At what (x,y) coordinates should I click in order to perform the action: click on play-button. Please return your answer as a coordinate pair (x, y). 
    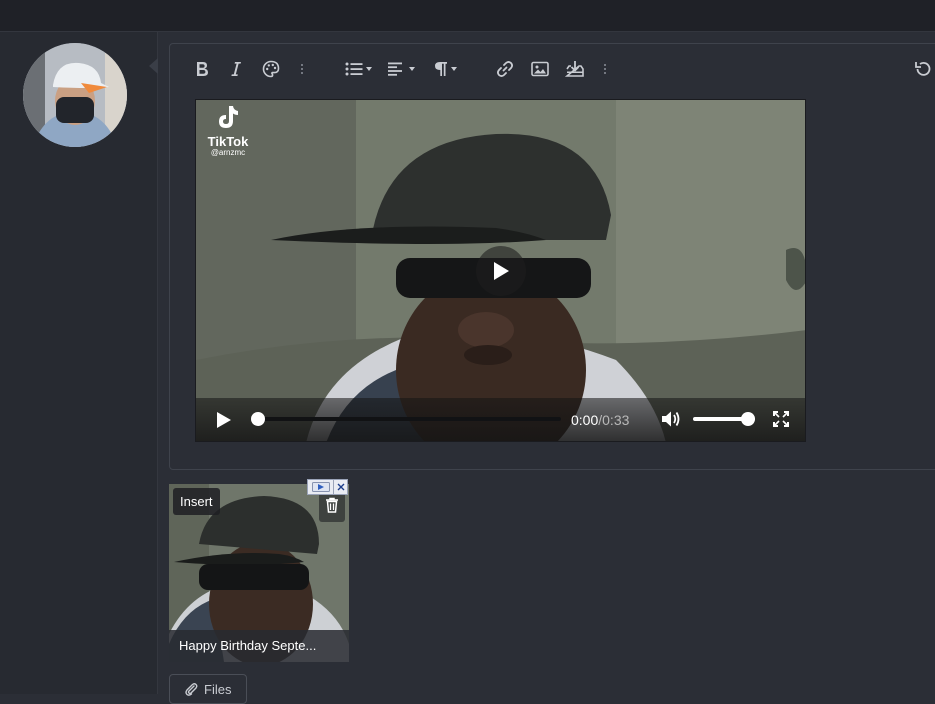
    Looking at the image, I should click on (224, 420).